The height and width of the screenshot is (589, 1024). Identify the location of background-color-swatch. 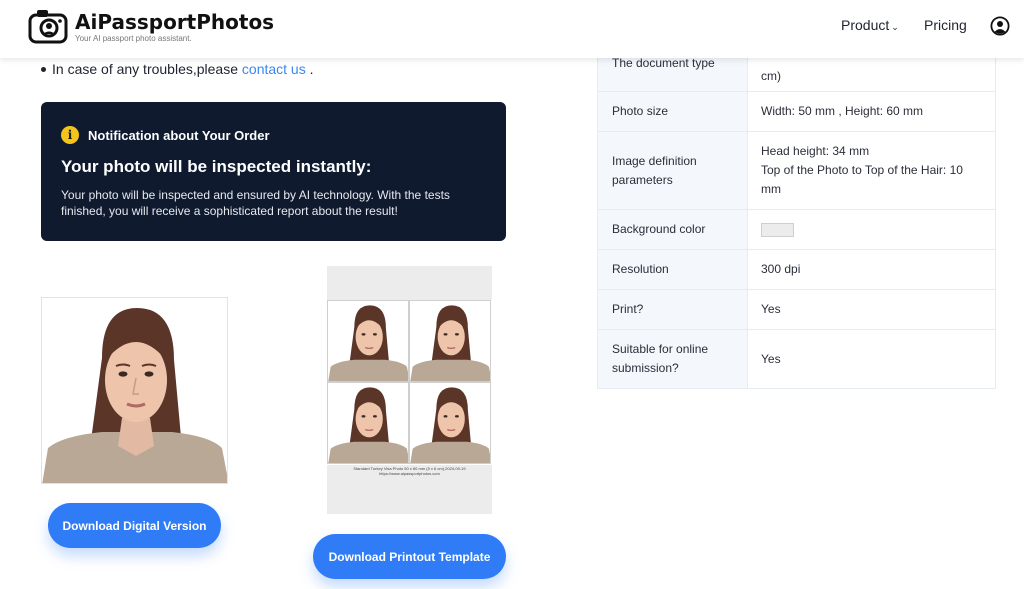
(777, 229).